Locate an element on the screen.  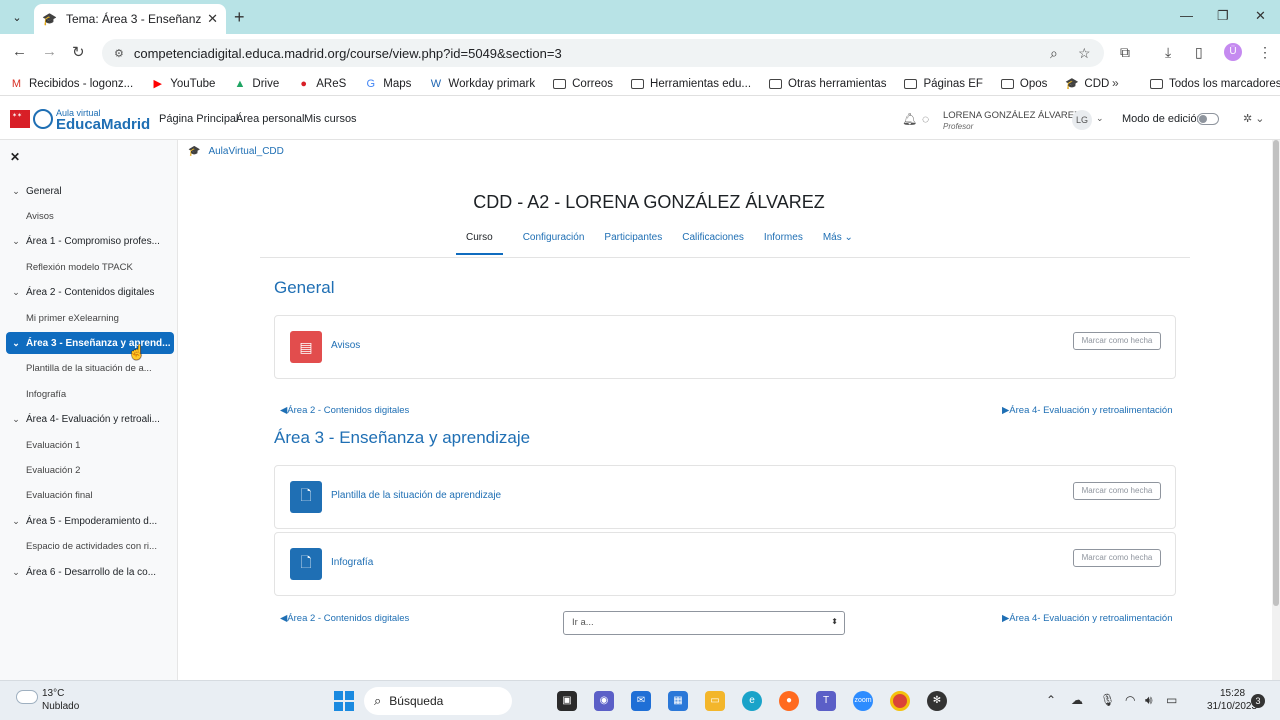
mail-icon: ✉ is located at coordinates (641, 701).